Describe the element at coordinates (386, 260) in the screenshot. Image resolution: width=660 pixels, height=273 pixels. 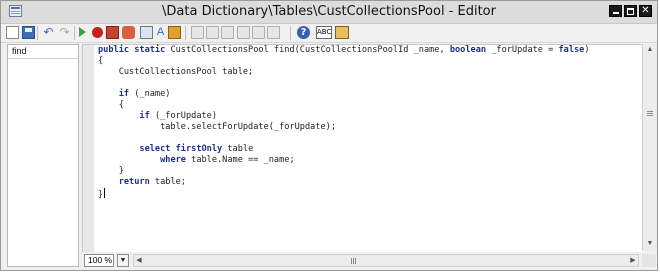
I see `horizontal-scrollbar: ◀ ▶` at that location.